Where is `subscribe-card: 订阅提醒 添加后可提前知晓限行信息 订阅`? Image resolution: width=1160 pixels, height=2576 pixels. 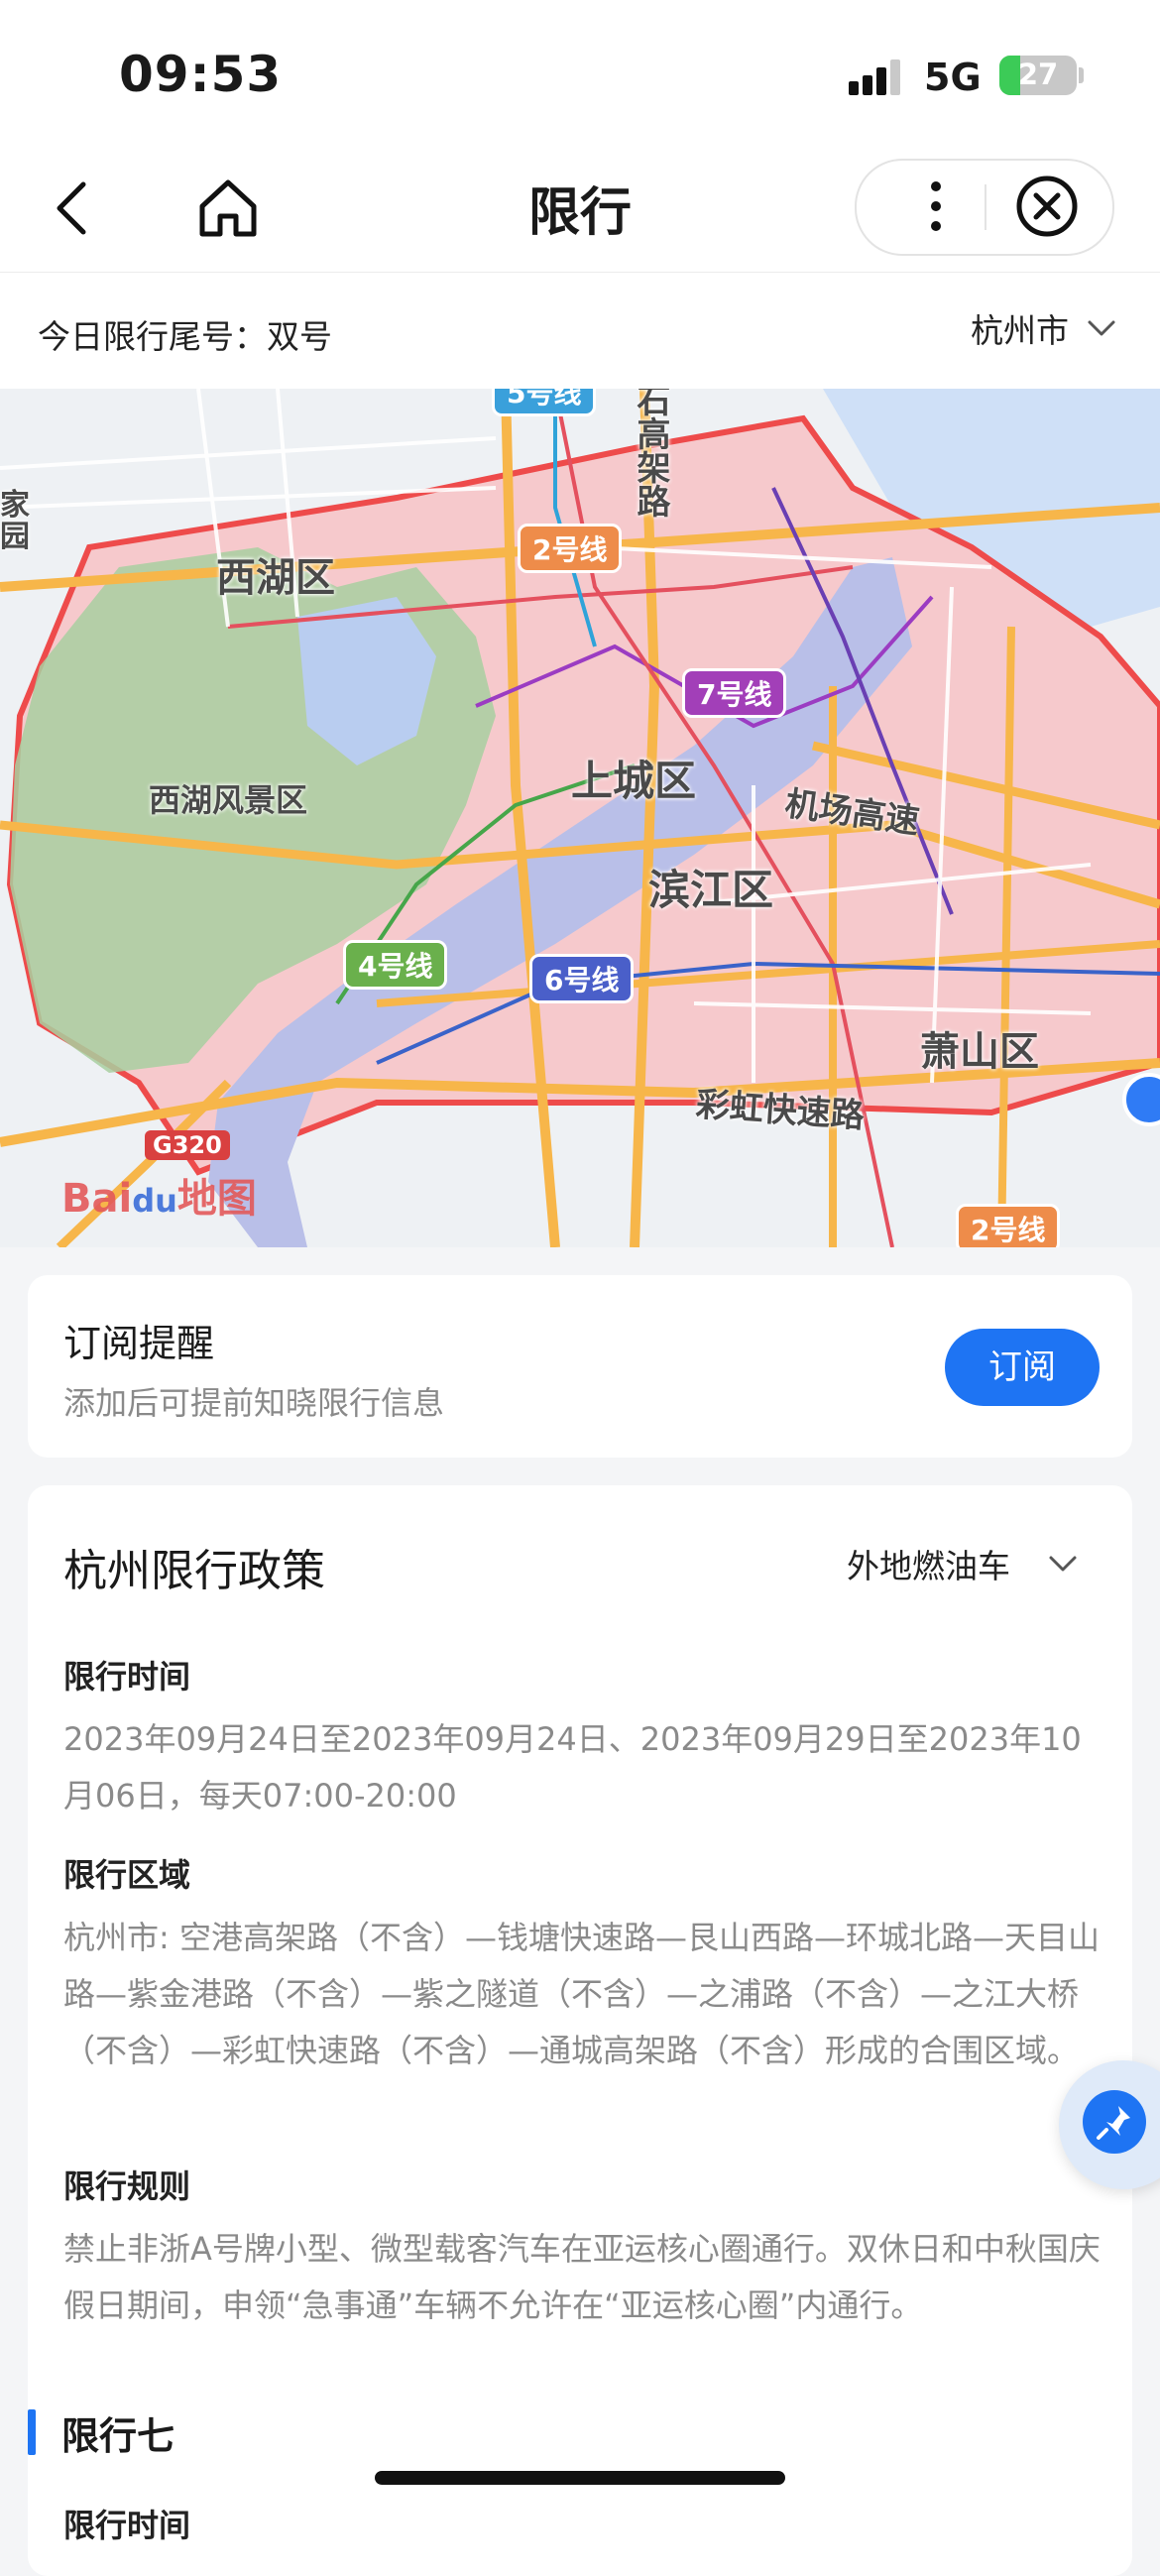
subscribe-card: 订阅提醒 添加后可提前知晓限行信息 订阅 is located at coordinates (580, 1367).